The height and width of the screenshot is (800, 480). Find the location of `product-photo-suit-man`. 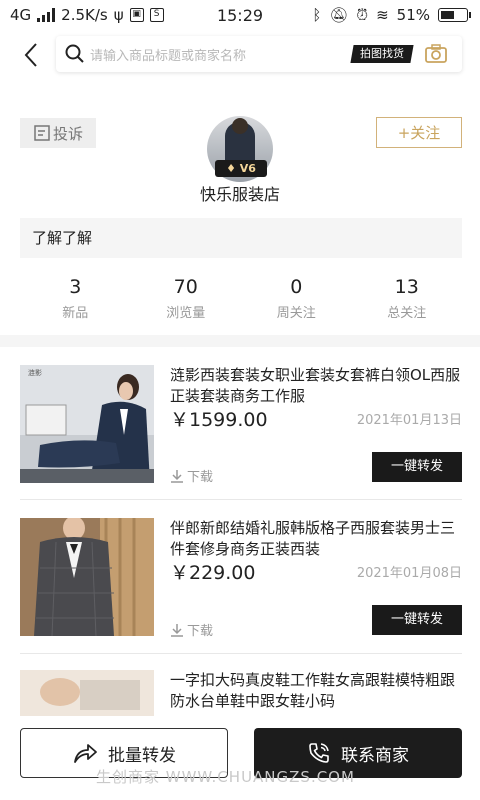

product-photo-suit-man is located at coordinates (87, 577).